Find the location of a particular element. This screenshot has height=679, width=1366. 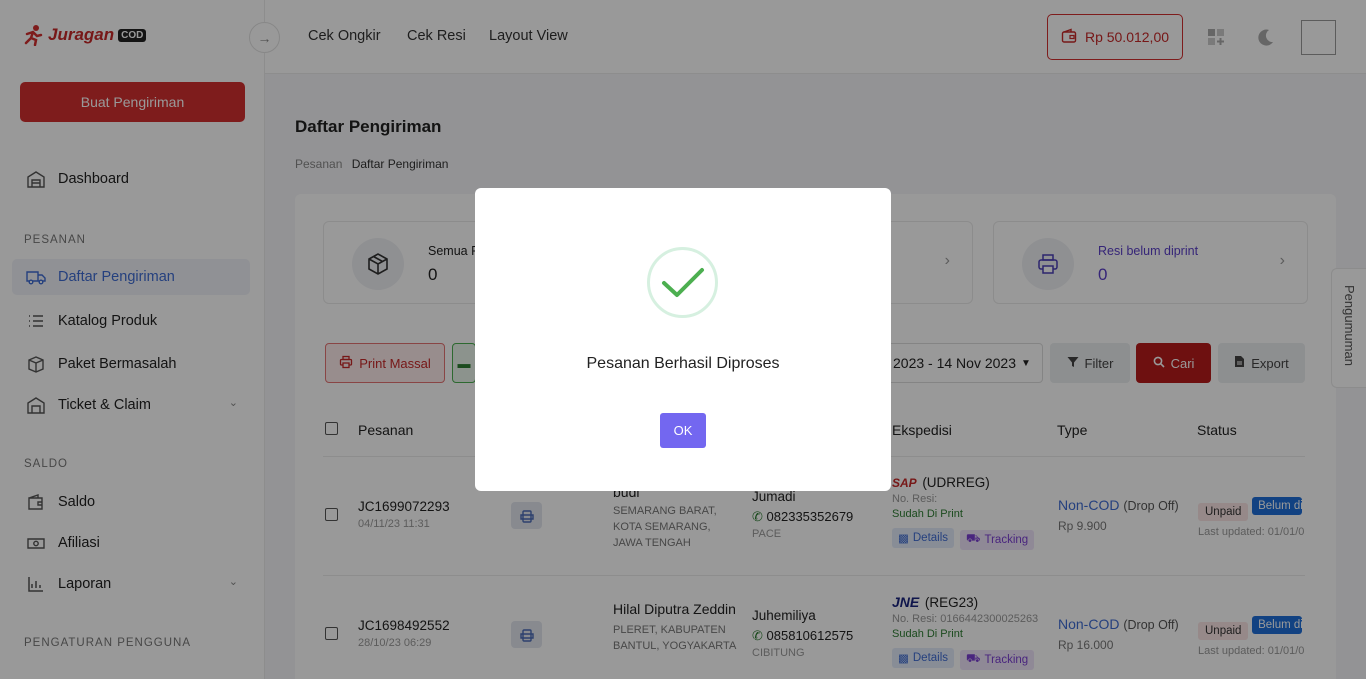

ok-button: OK is located at coordinates (683, 430).